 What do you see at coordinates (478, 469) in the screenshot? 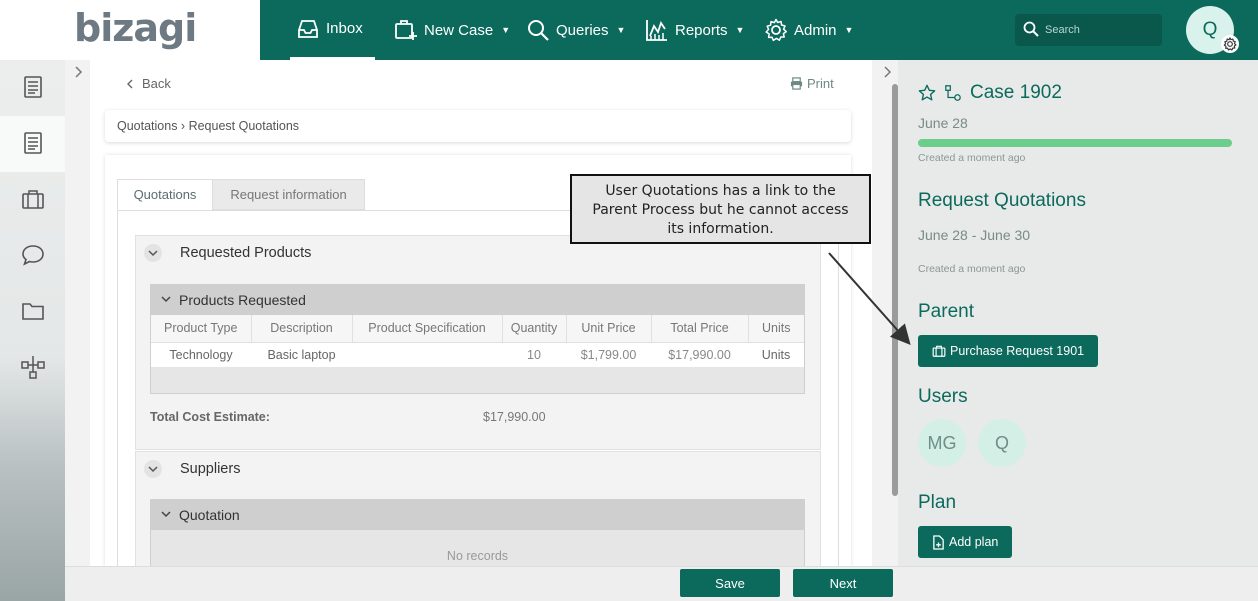
I see `section-suppliers-header: Suppliers` at bounding box center [478, 469].